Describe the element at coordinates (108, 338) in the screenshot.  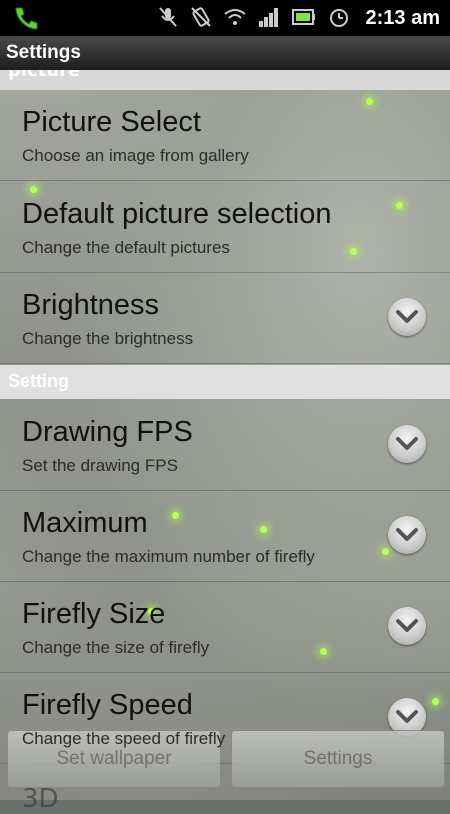
I see `pref-subtitle: Change the brightness` at that location.